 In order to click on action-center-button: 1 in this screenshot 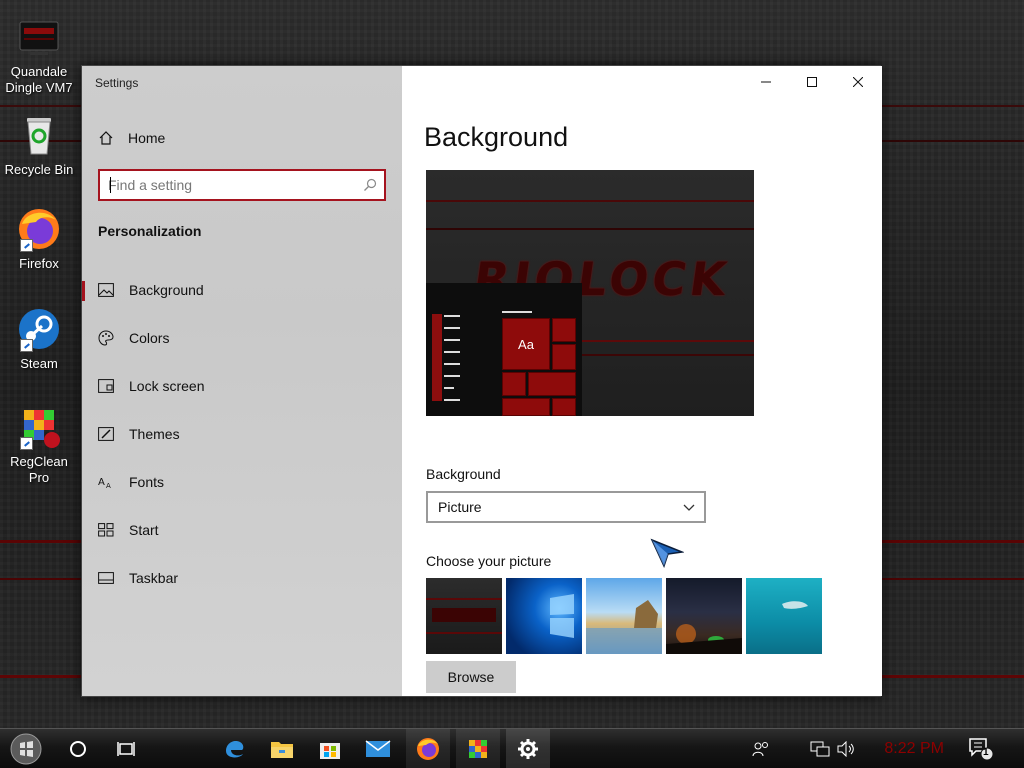, I will do `click(981, 748)`.